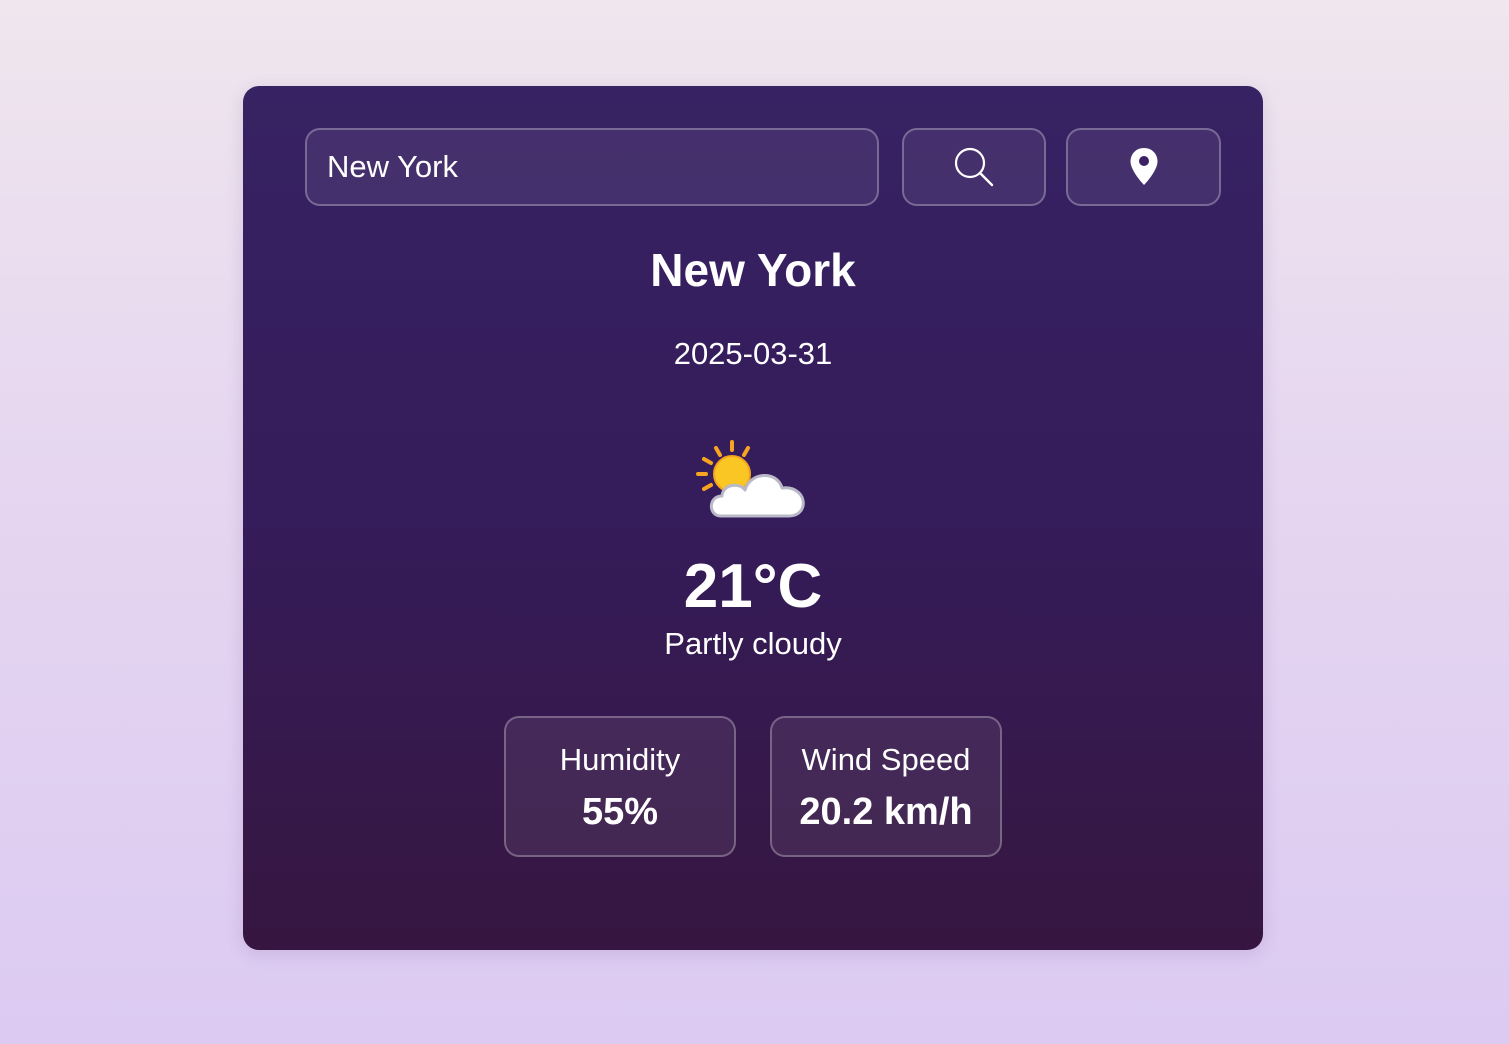 This screenshot has width=1509, height=1044. What do you see at coordinates (753, 270) in the screenshot?
I see `city-name: New York` at bounding box center [753, 270].